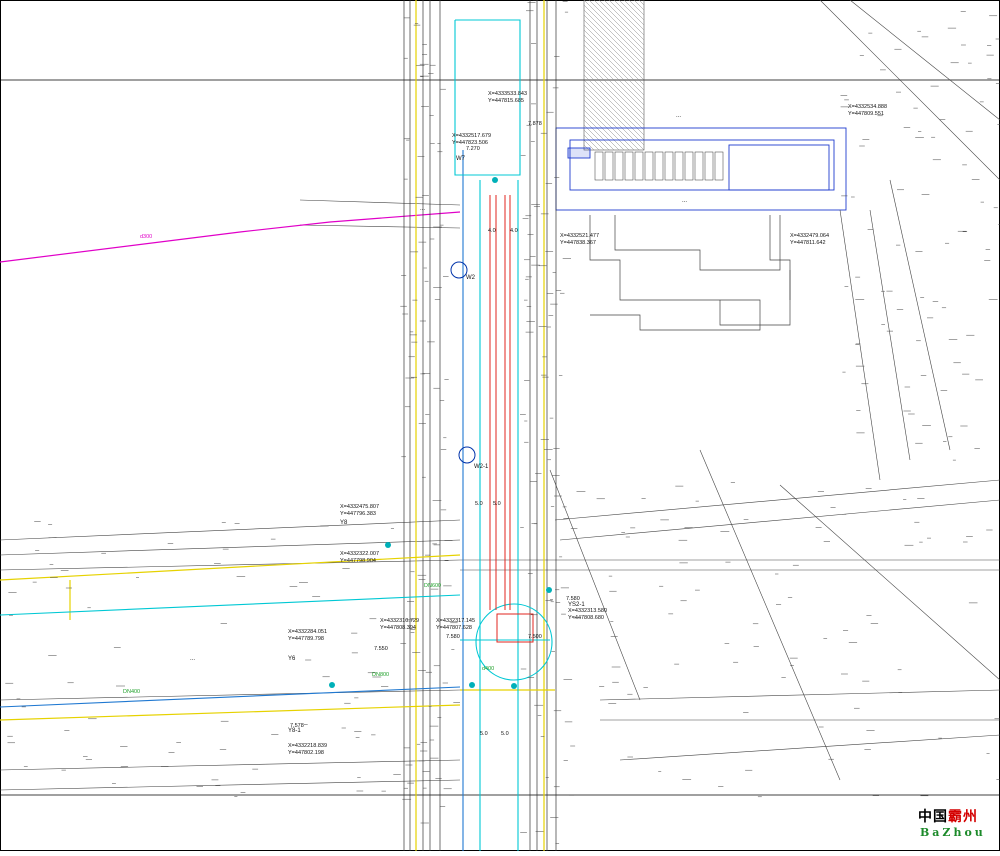 This screenshot has width=1000, height=856. Describe the element at coordinates (586, 618) in the screenshot. I see `coord-10-y: Y=447808.680` at that location.